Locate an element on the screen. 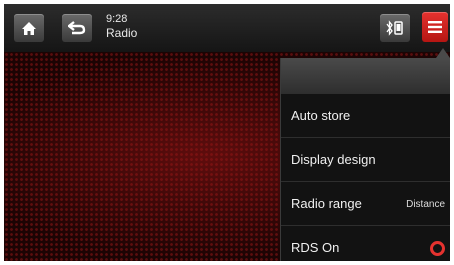 Image resolution: width=454 pixels, height=265 pixels. menu-header is located at coordinates (365, 76).